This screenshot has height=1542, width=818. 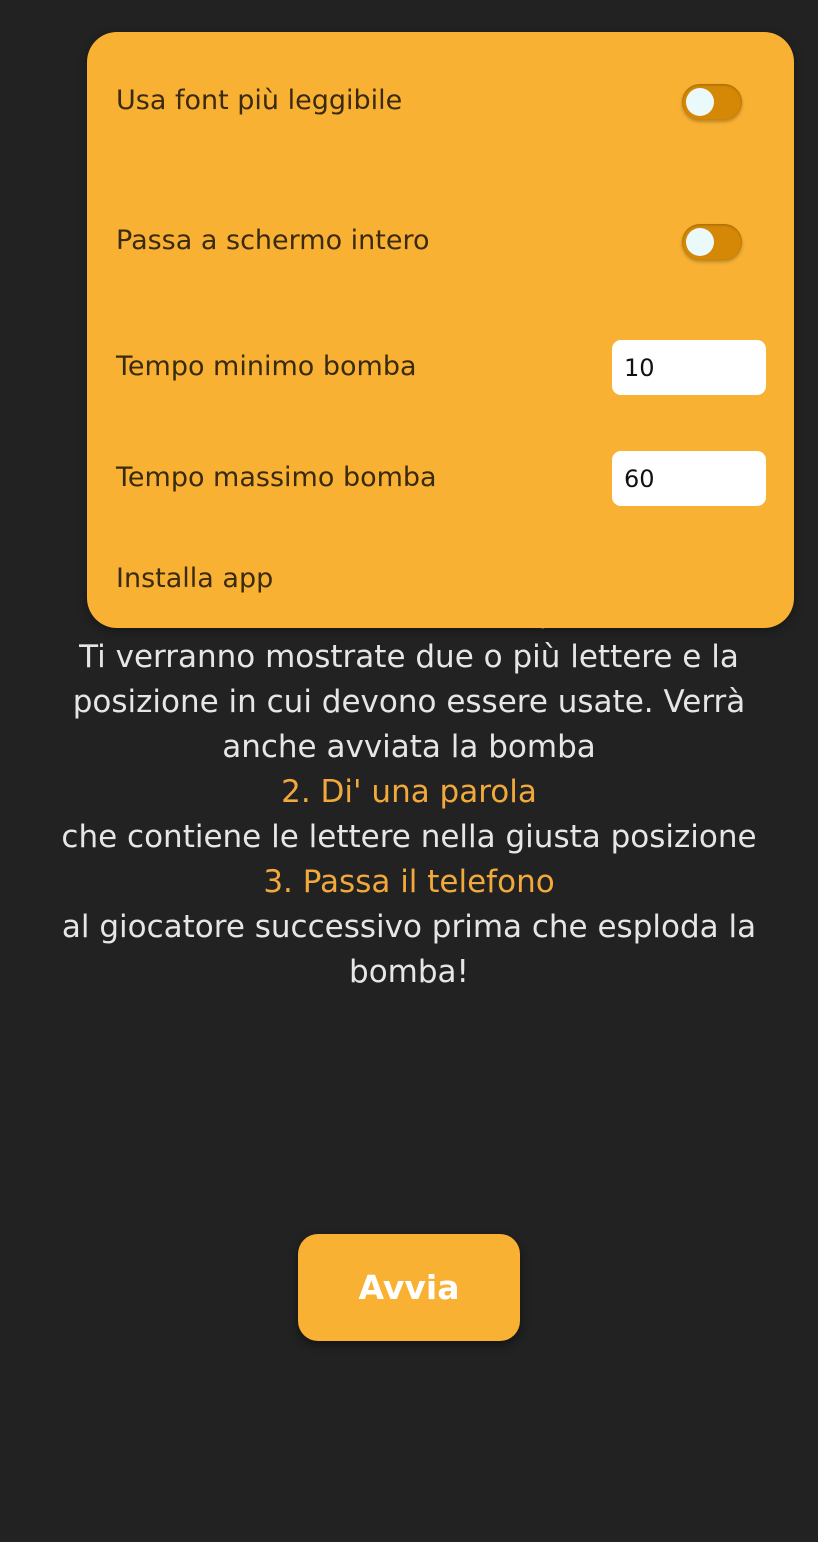 I want to click on readable-font-toggle, so click(x=712, y=102).